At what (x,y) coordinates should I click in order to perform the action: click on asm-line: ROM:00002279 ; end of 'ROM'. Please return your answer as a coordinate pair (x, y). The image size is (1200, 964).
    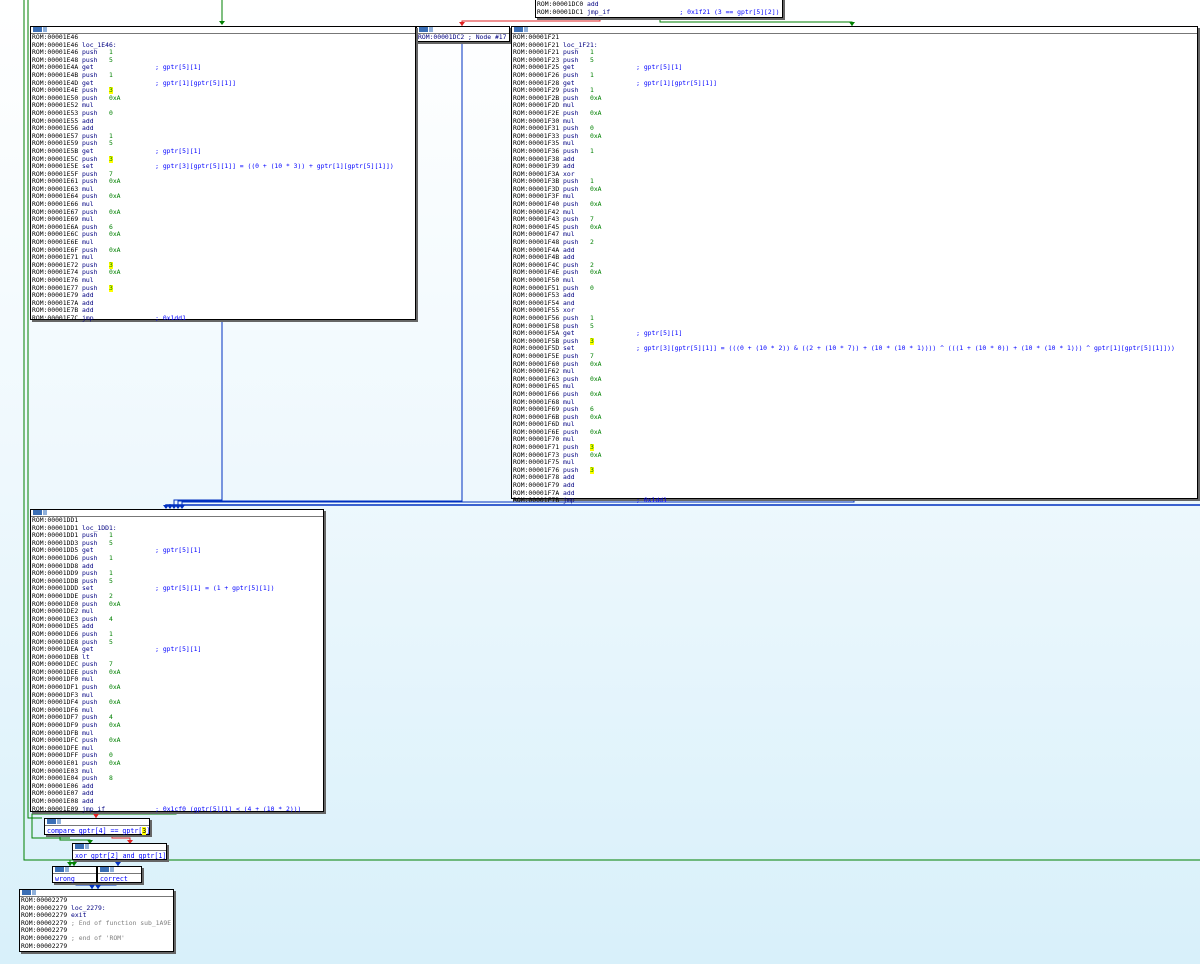
    Looking at the image, I should click on (96, 939).